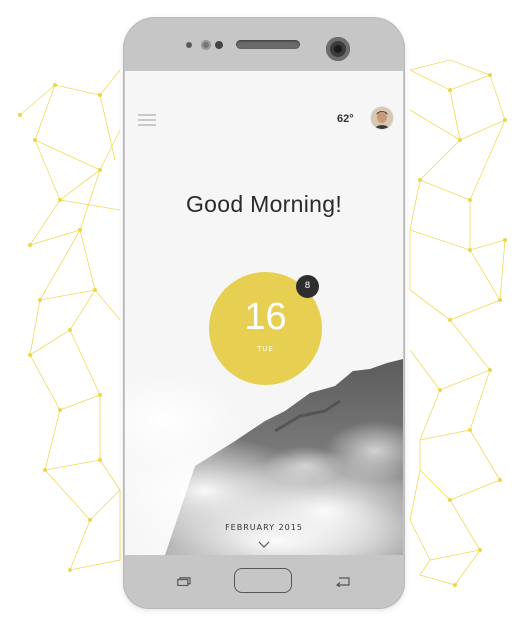  What do you see at coordinates (268, 44) in the screenshot?
I see `speaker-grille` at bounding box center [268, 44].